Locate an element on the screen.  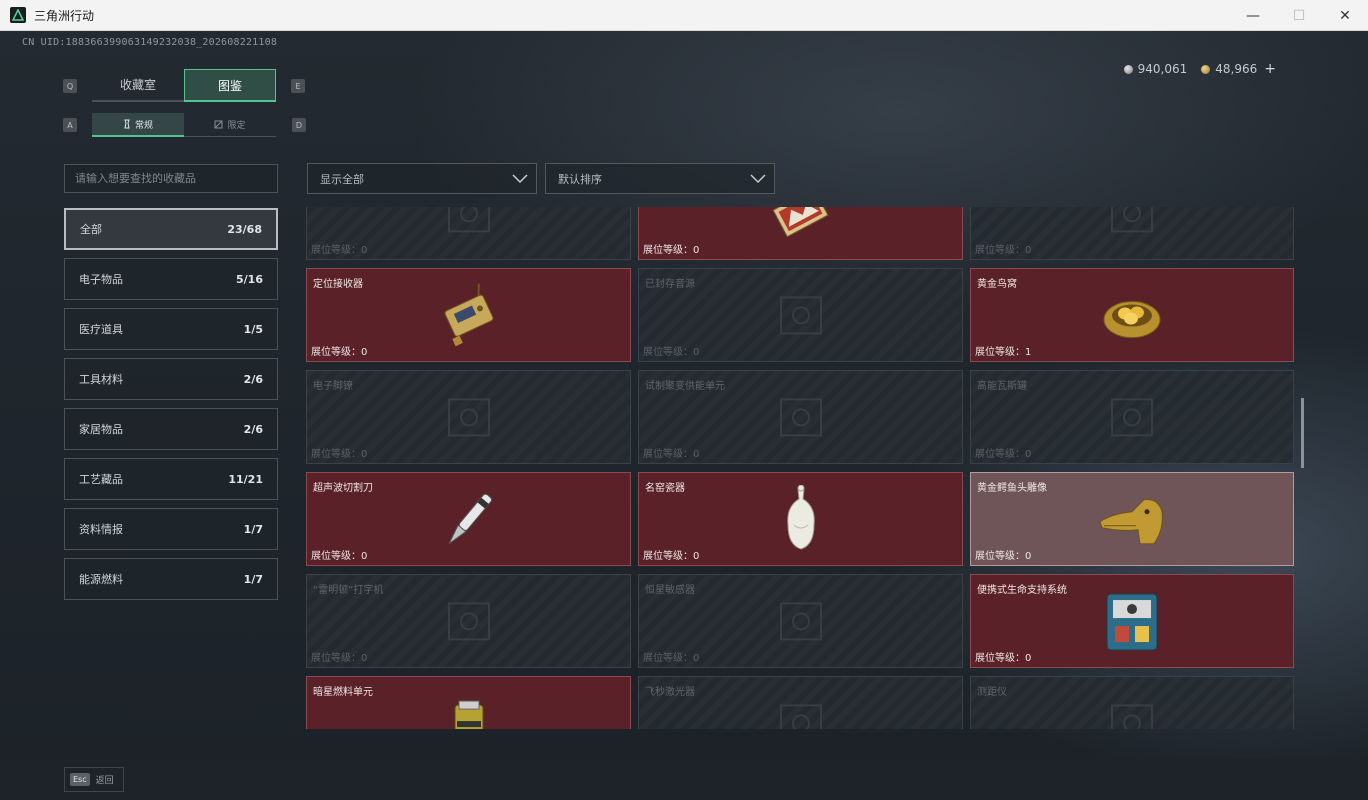
silver-currency: 940,061 is located at coordinates (1155, 69).